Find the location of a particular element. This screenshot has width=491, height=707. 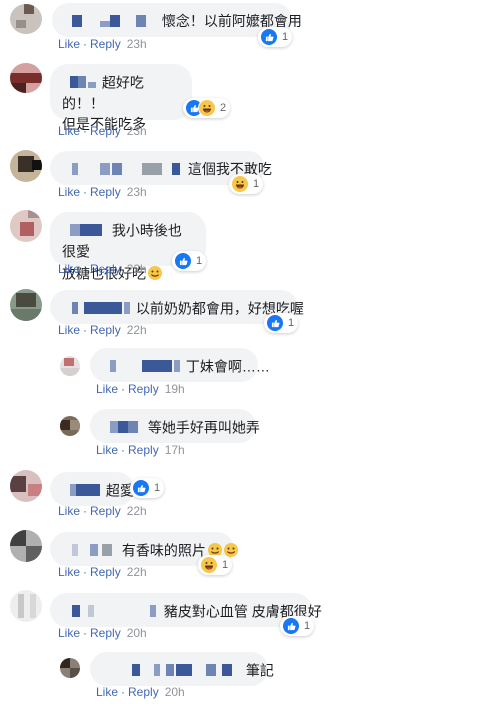

comment-text: 這個我不敢吃 is located at coordinates (229, 169).